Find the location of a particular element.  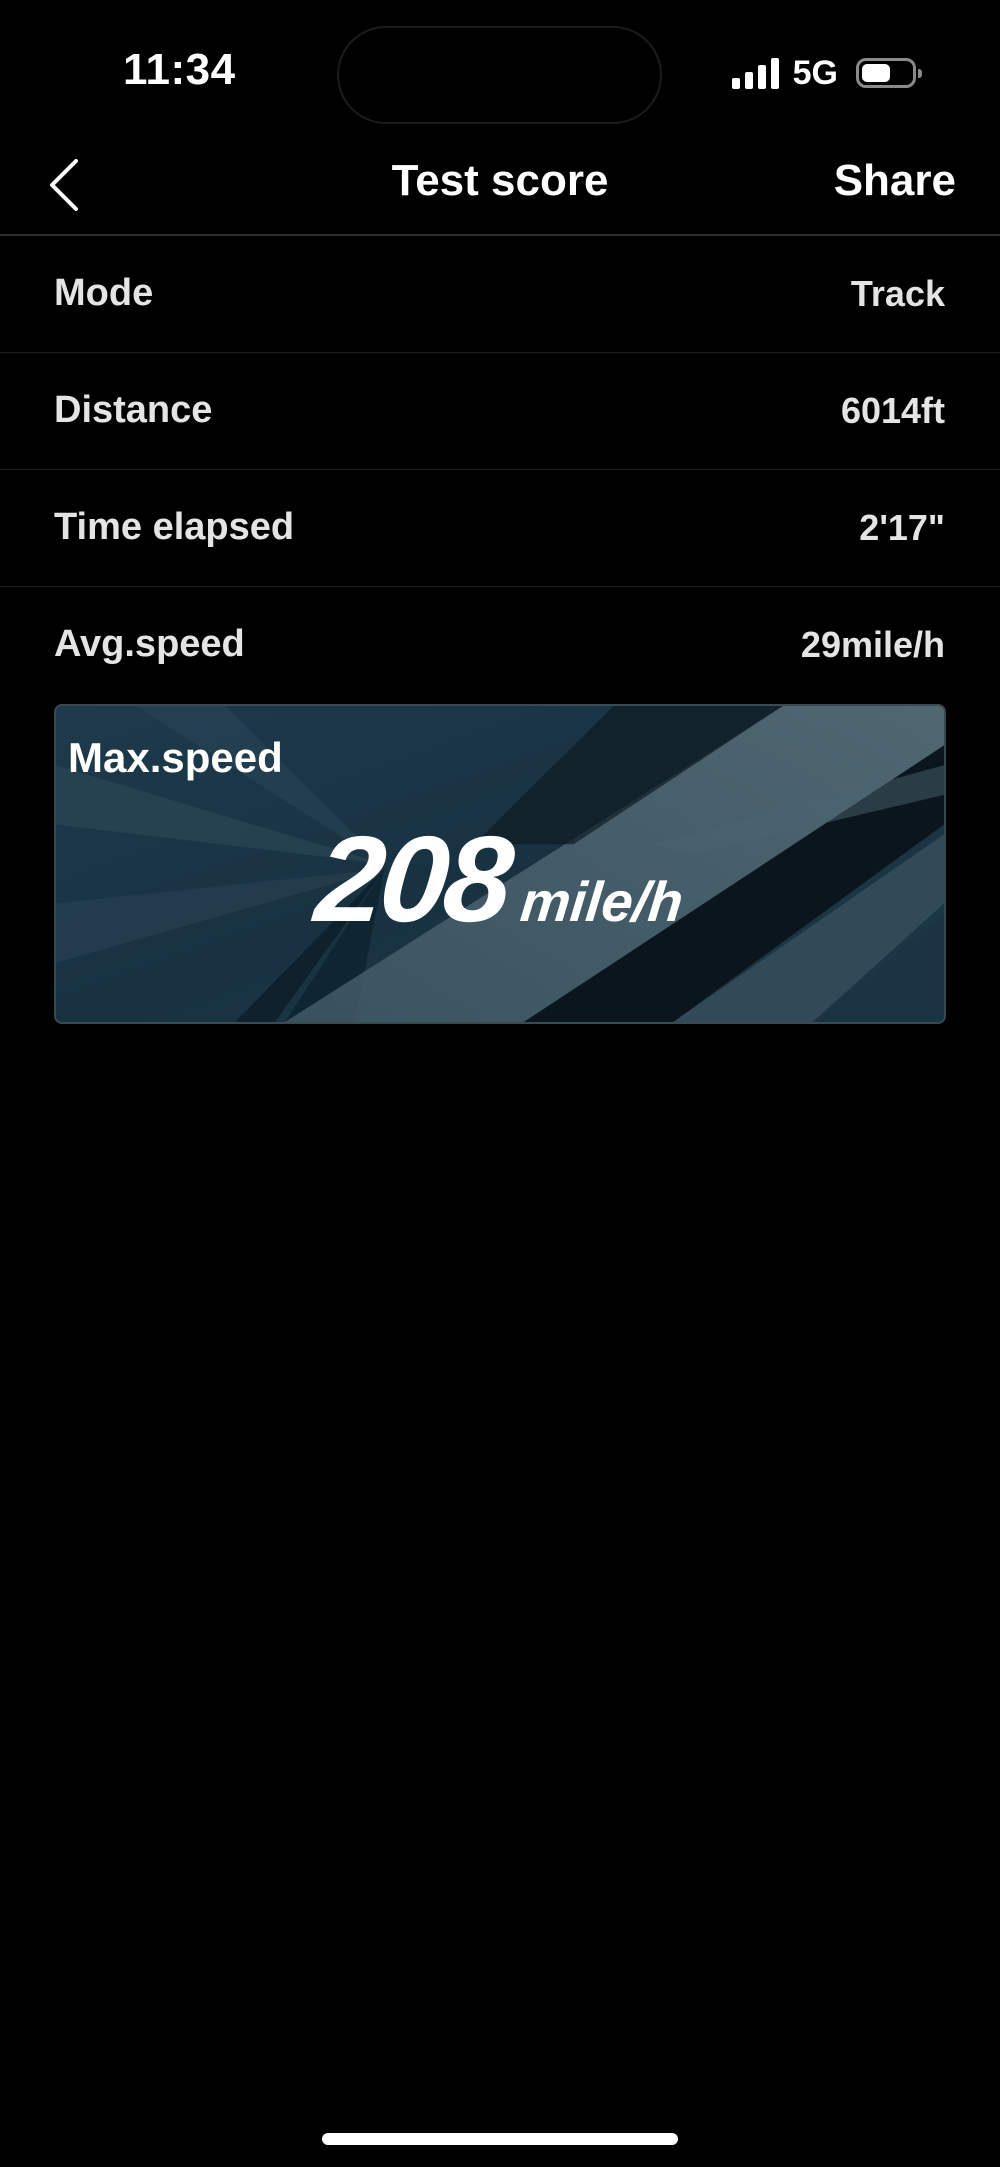

stat-row-avg-speed: Avg.speed 29mile/h is located at coordinates (500, 645).